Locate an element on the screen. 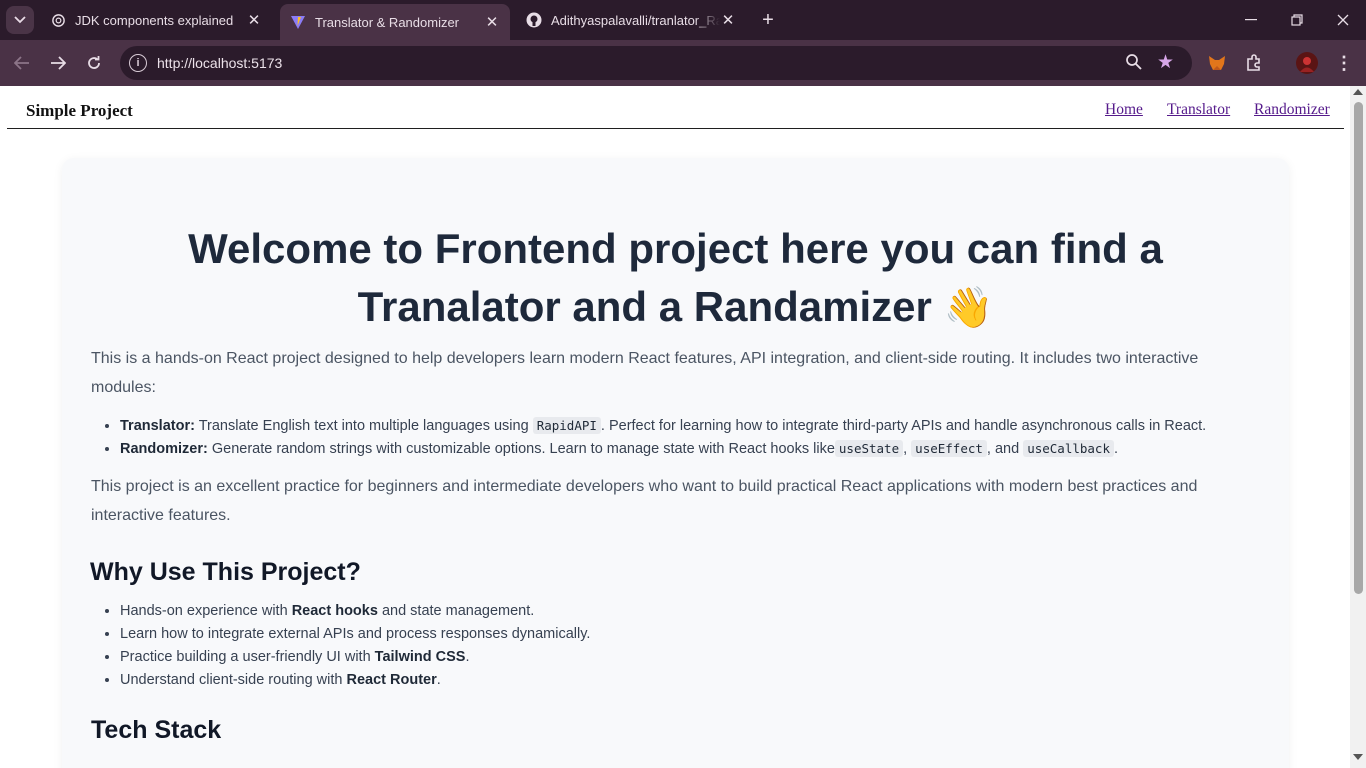  close-window-button is located at coordinates (1343, 20).